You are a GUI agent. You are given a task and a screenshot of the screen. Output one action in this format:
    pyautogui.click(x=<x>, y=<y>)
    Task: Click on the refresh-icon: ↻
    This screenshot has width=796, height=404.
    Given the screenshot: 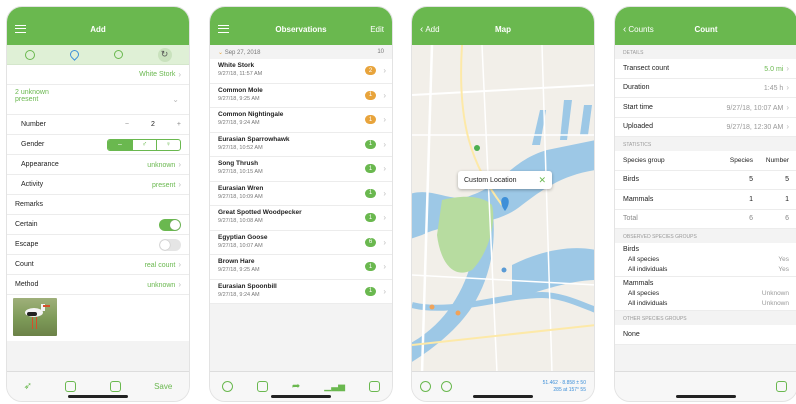 What is the action you would take?
    pyautogui.click(x=164, y=54)
    